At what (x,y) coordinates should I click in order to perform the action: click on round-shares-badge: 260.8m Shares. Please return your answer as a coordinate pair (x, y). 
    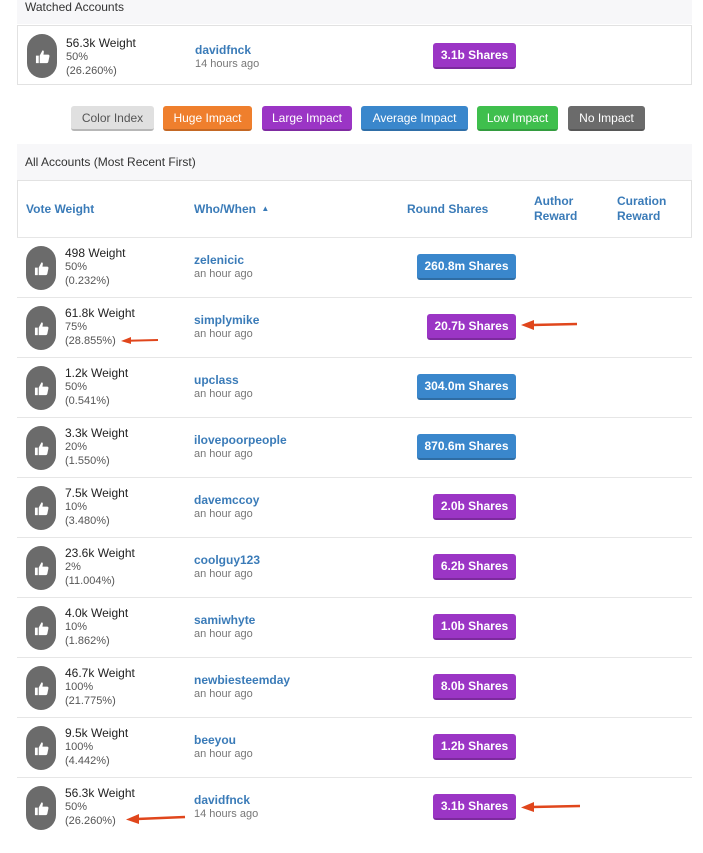
    Looking at the image, I should click on (466, 267).